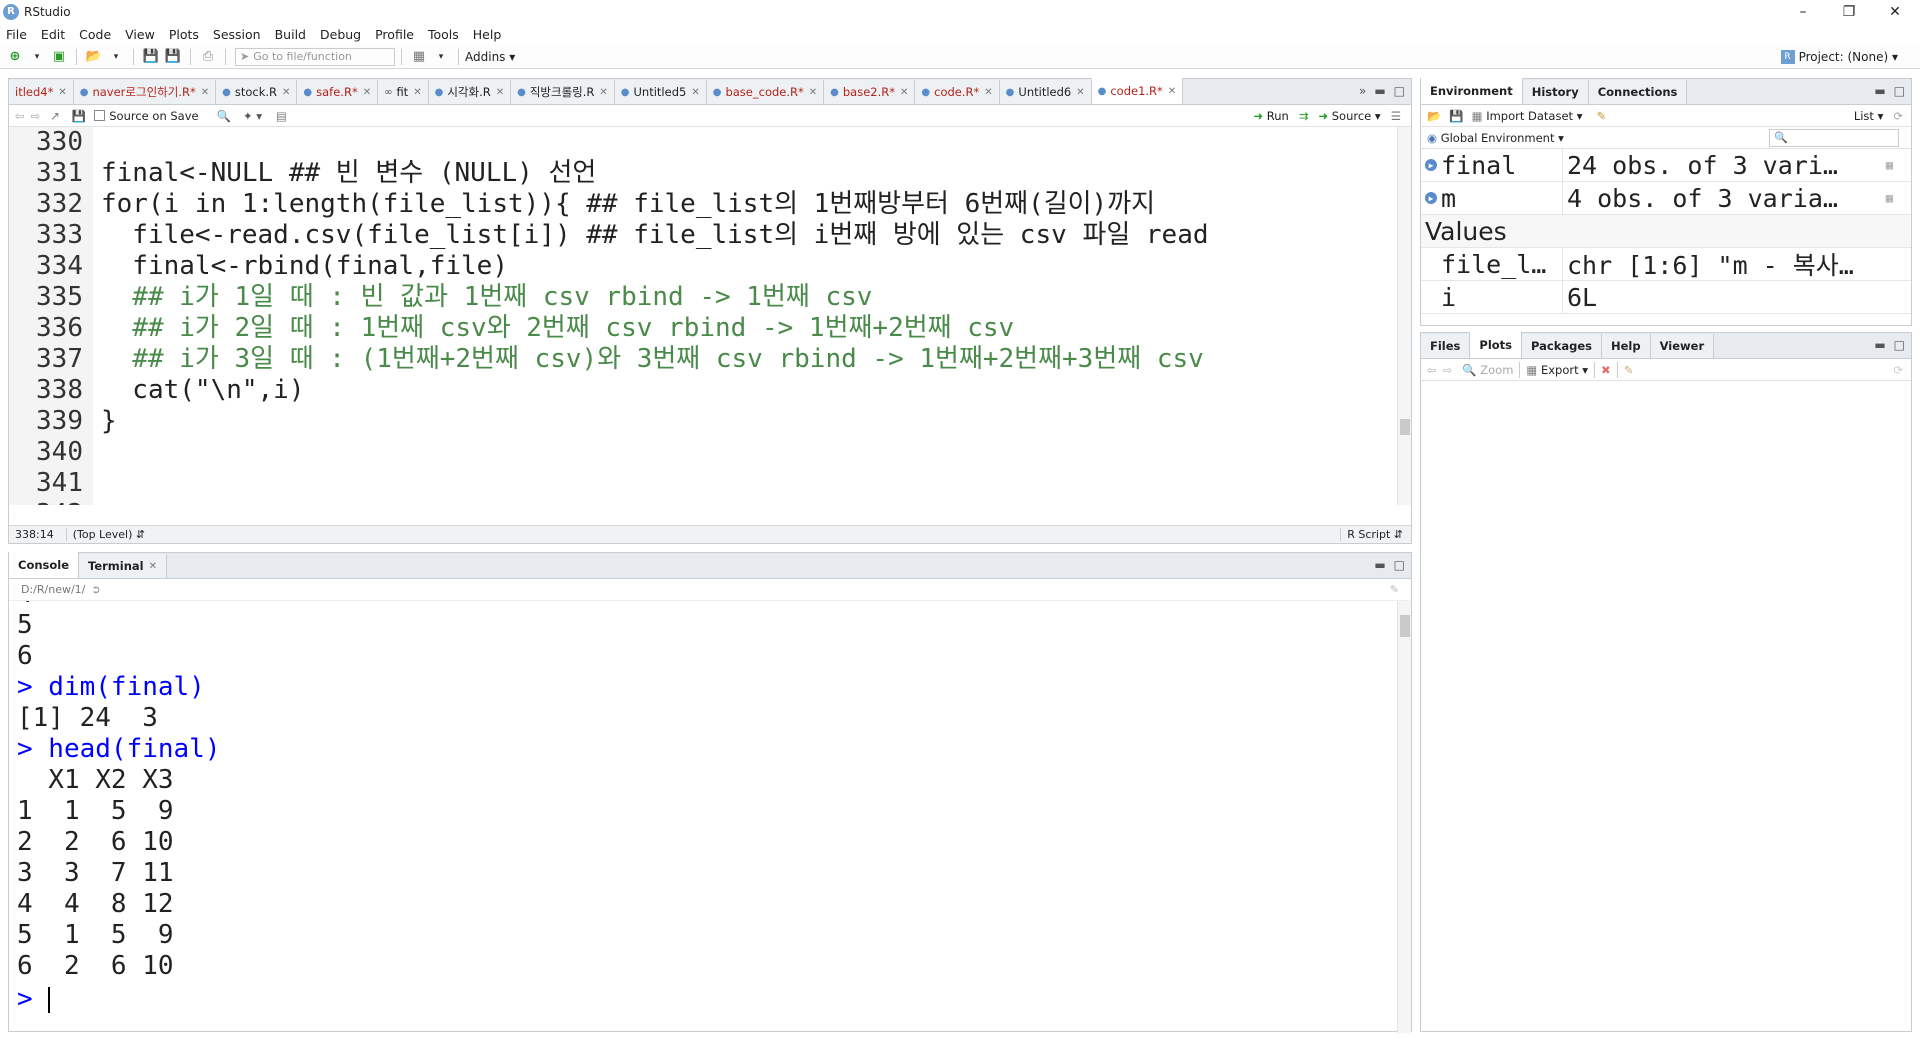  What do you see at coordinates (184, 34) in the screenshot?
I see `menu-plots: Plots` at bounding box center [184, 34].